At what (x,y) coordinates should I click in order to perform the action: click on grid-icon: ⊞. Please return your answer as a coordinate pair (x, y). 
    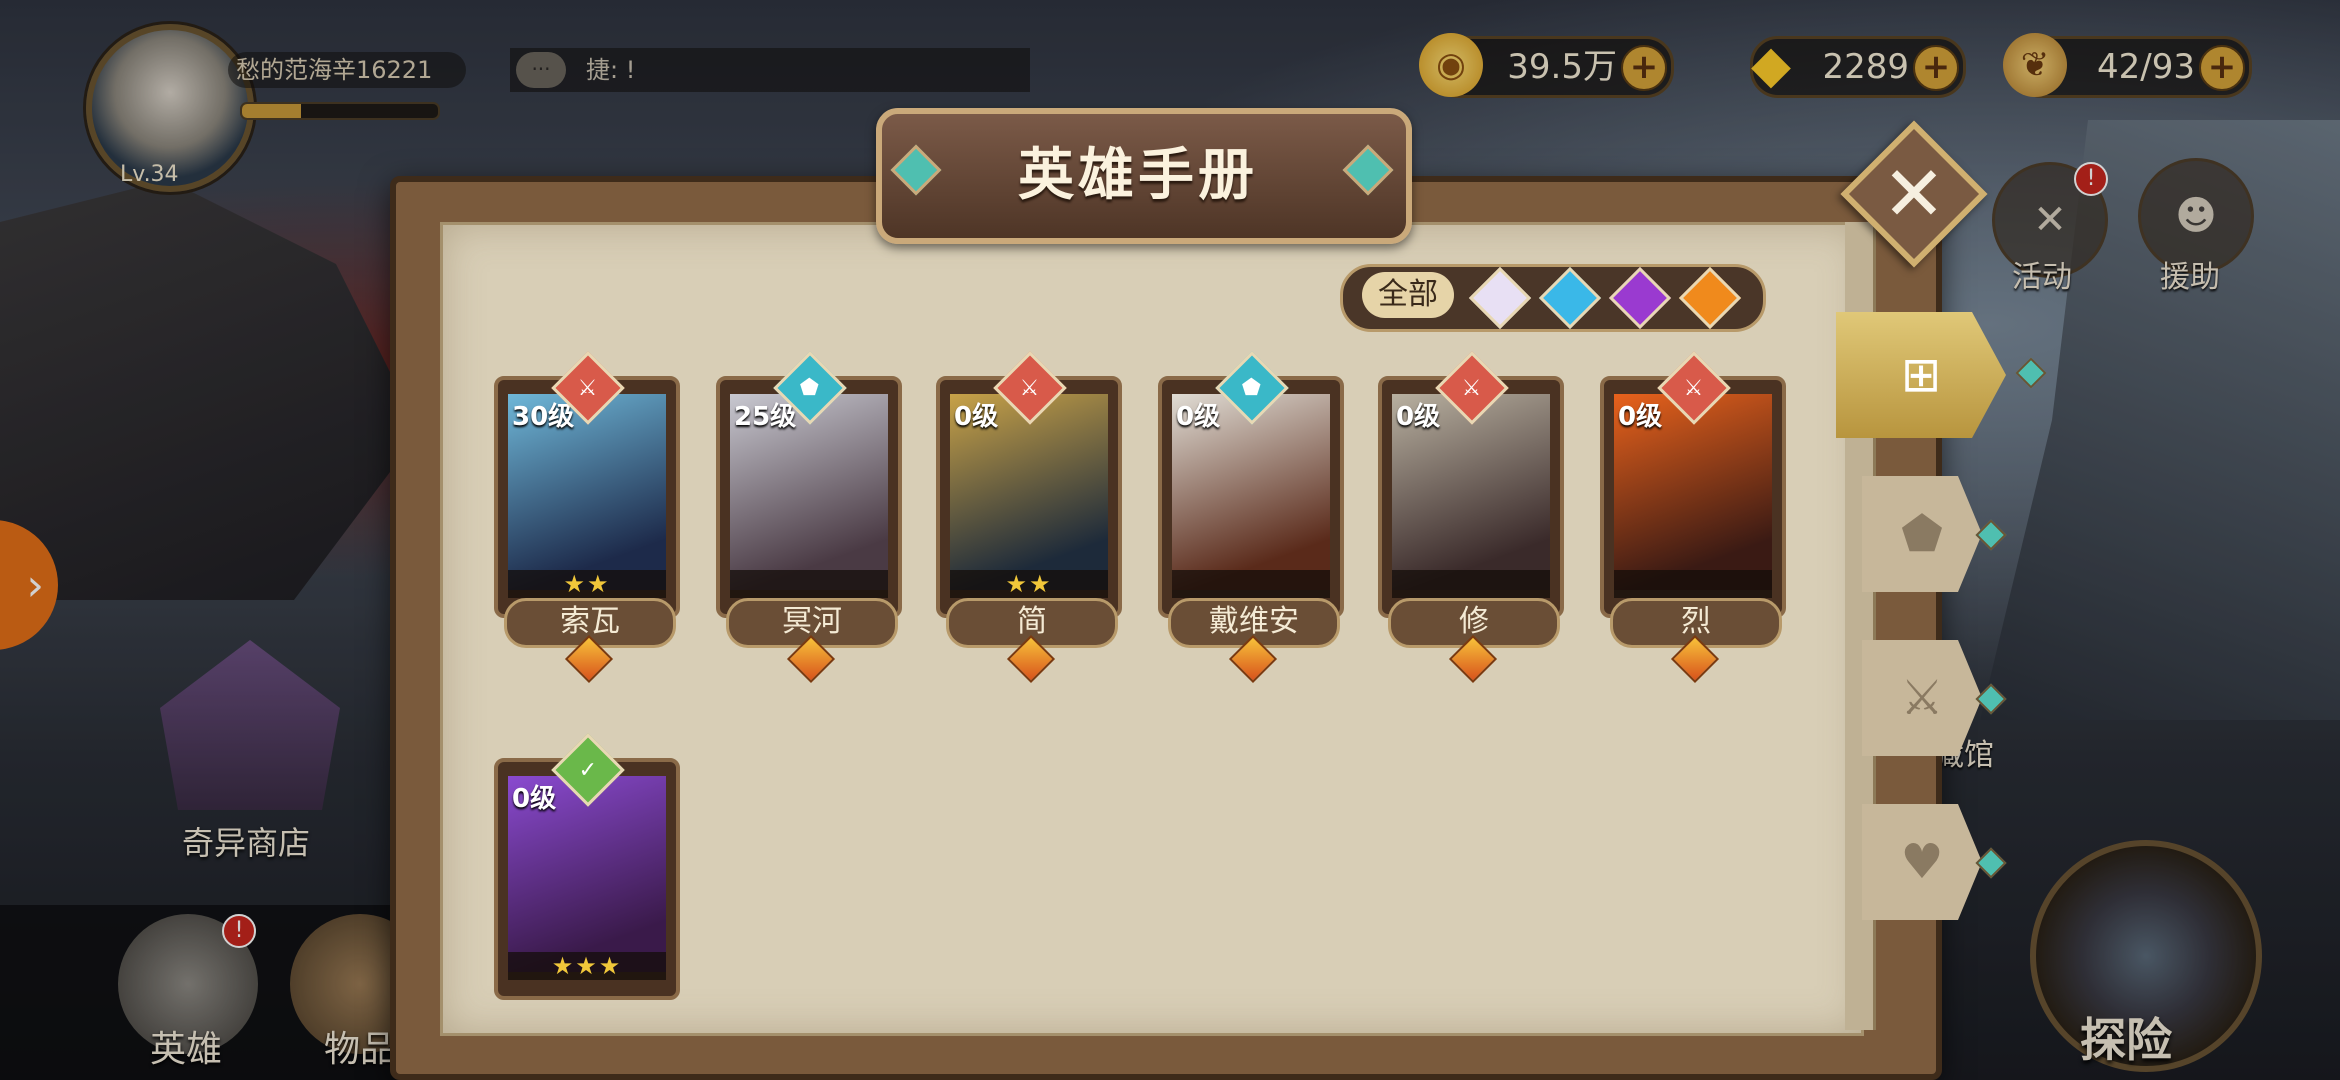
    Looking at the image, I should click on (1921, 375).